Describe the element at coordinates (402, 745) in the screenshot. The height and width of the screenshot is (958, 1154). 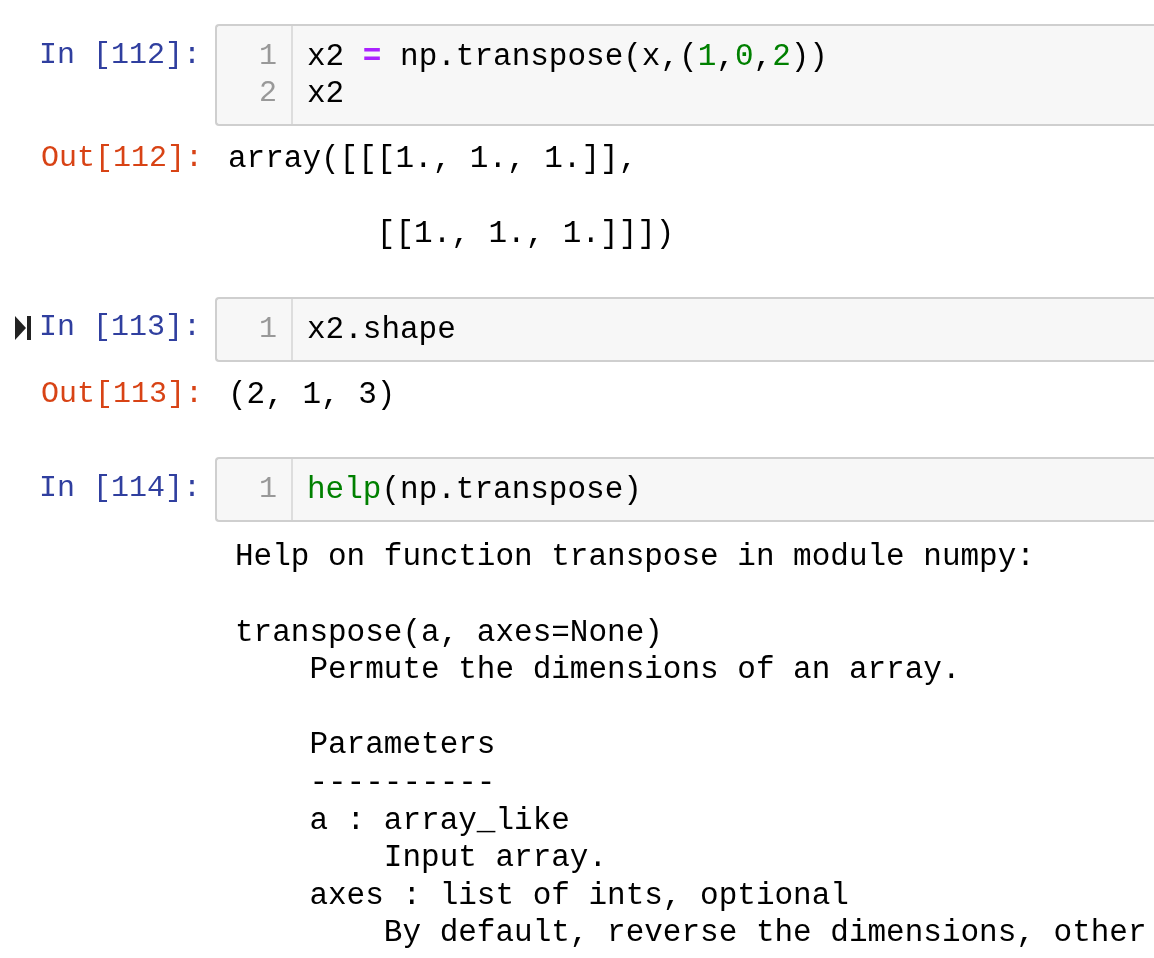
I see `output-line: Parameters` at that location.